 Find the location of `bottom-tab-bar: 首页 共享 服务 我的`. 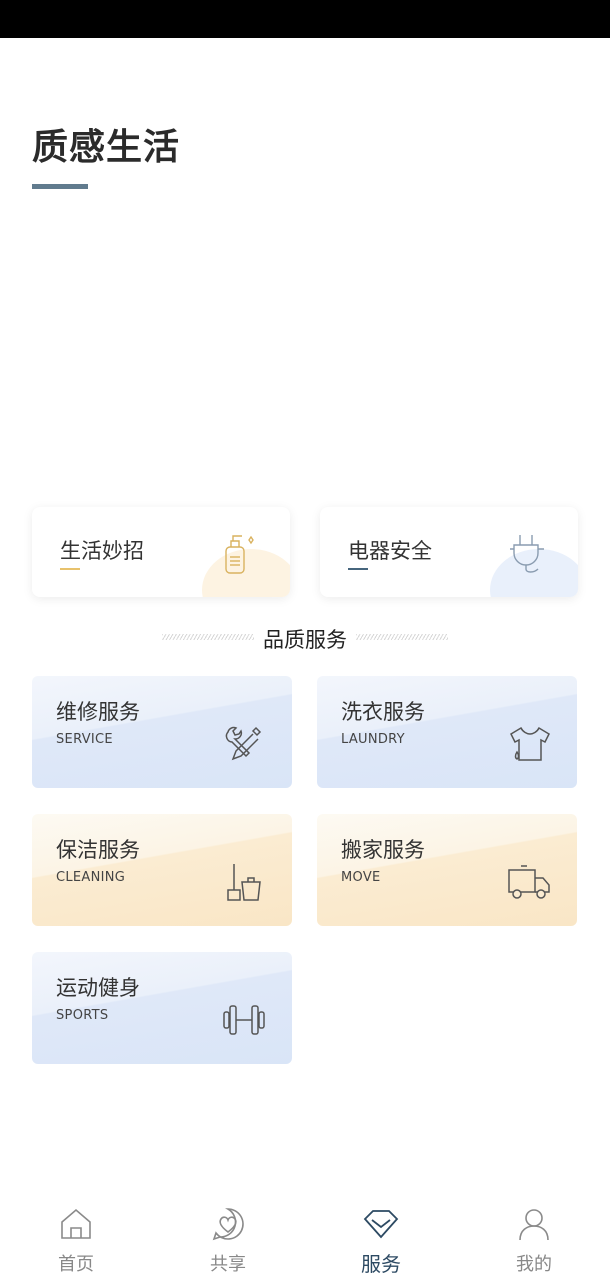

bottom-tab-bar: 首页 共享 服务 我的 is located at coordinates (305, 1235).